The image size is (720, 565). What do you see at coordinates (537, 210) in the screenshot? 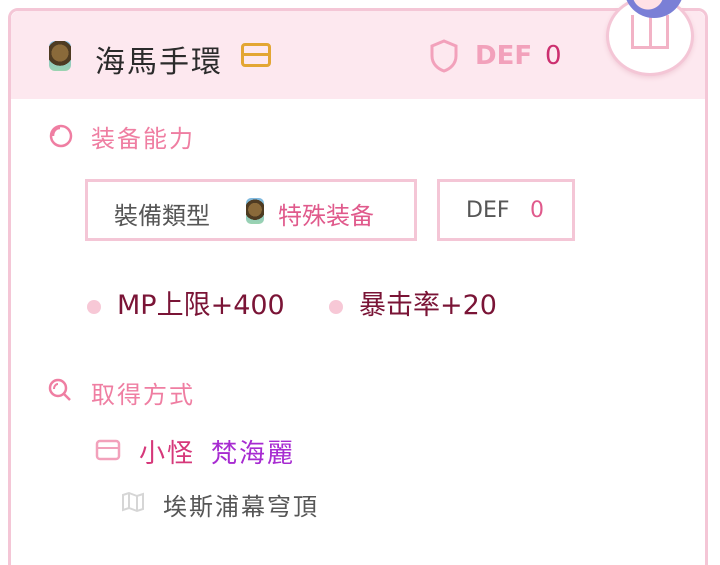
I see `def-tag-value: 0` at bounding box center [537, 210].